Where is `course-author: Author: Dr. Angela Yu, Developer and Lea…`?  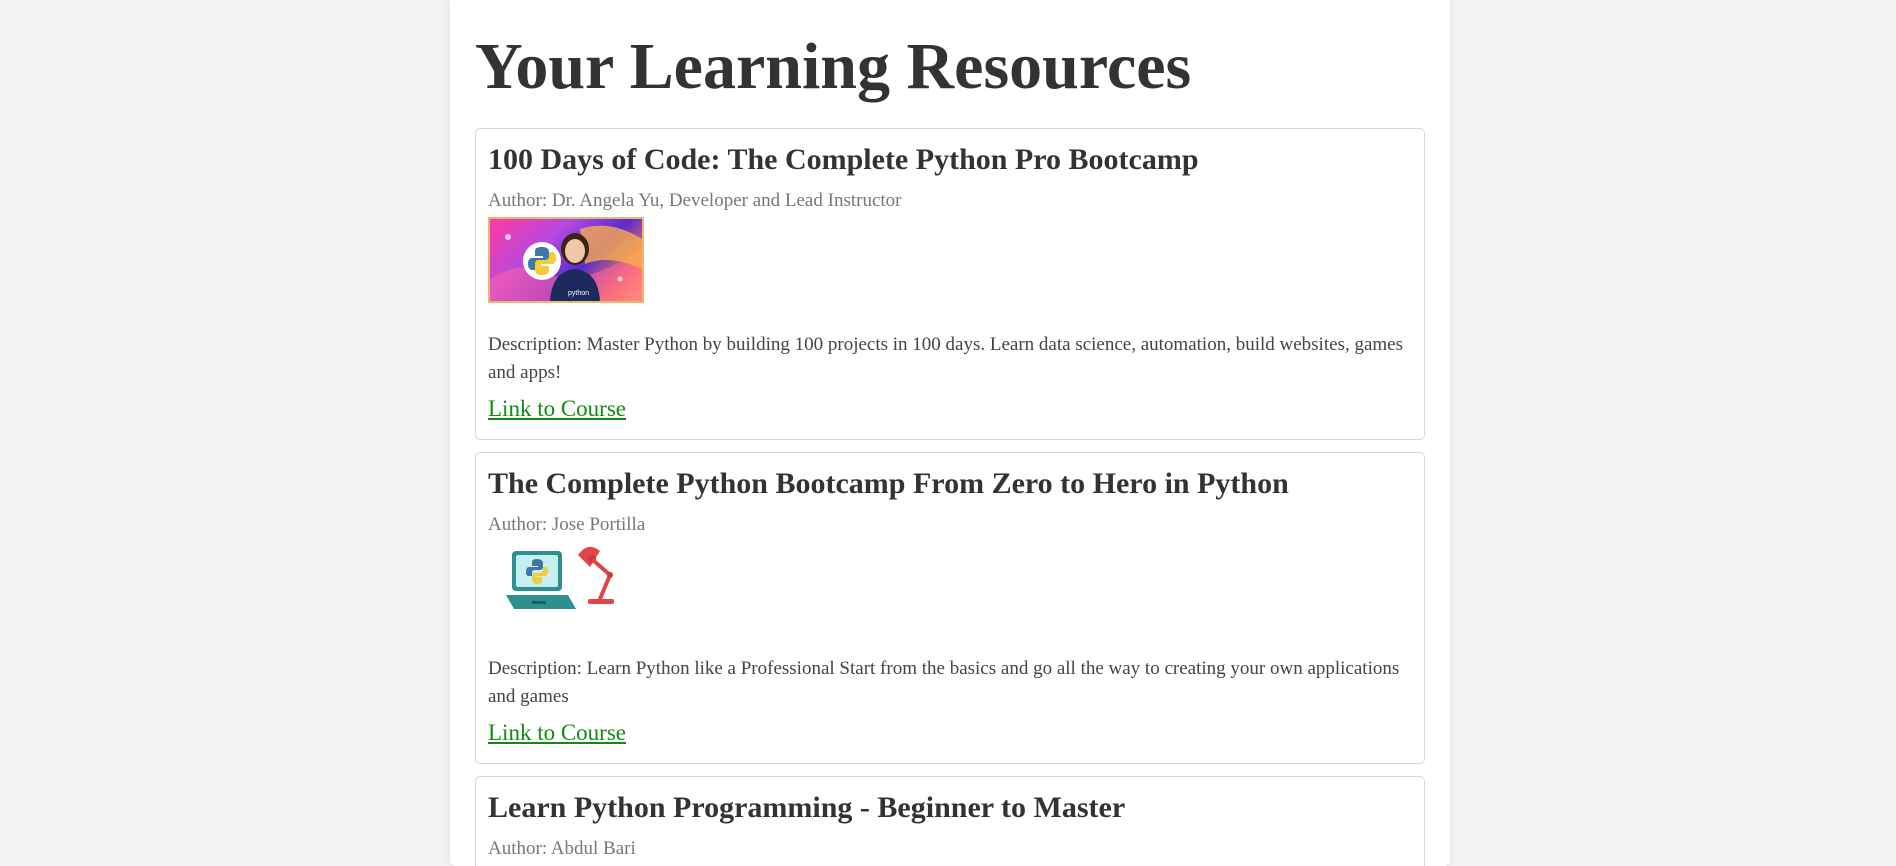
course-author: Author: Dr. Angela Yu, Developer and Lea… is located at coordinates (695, 200).